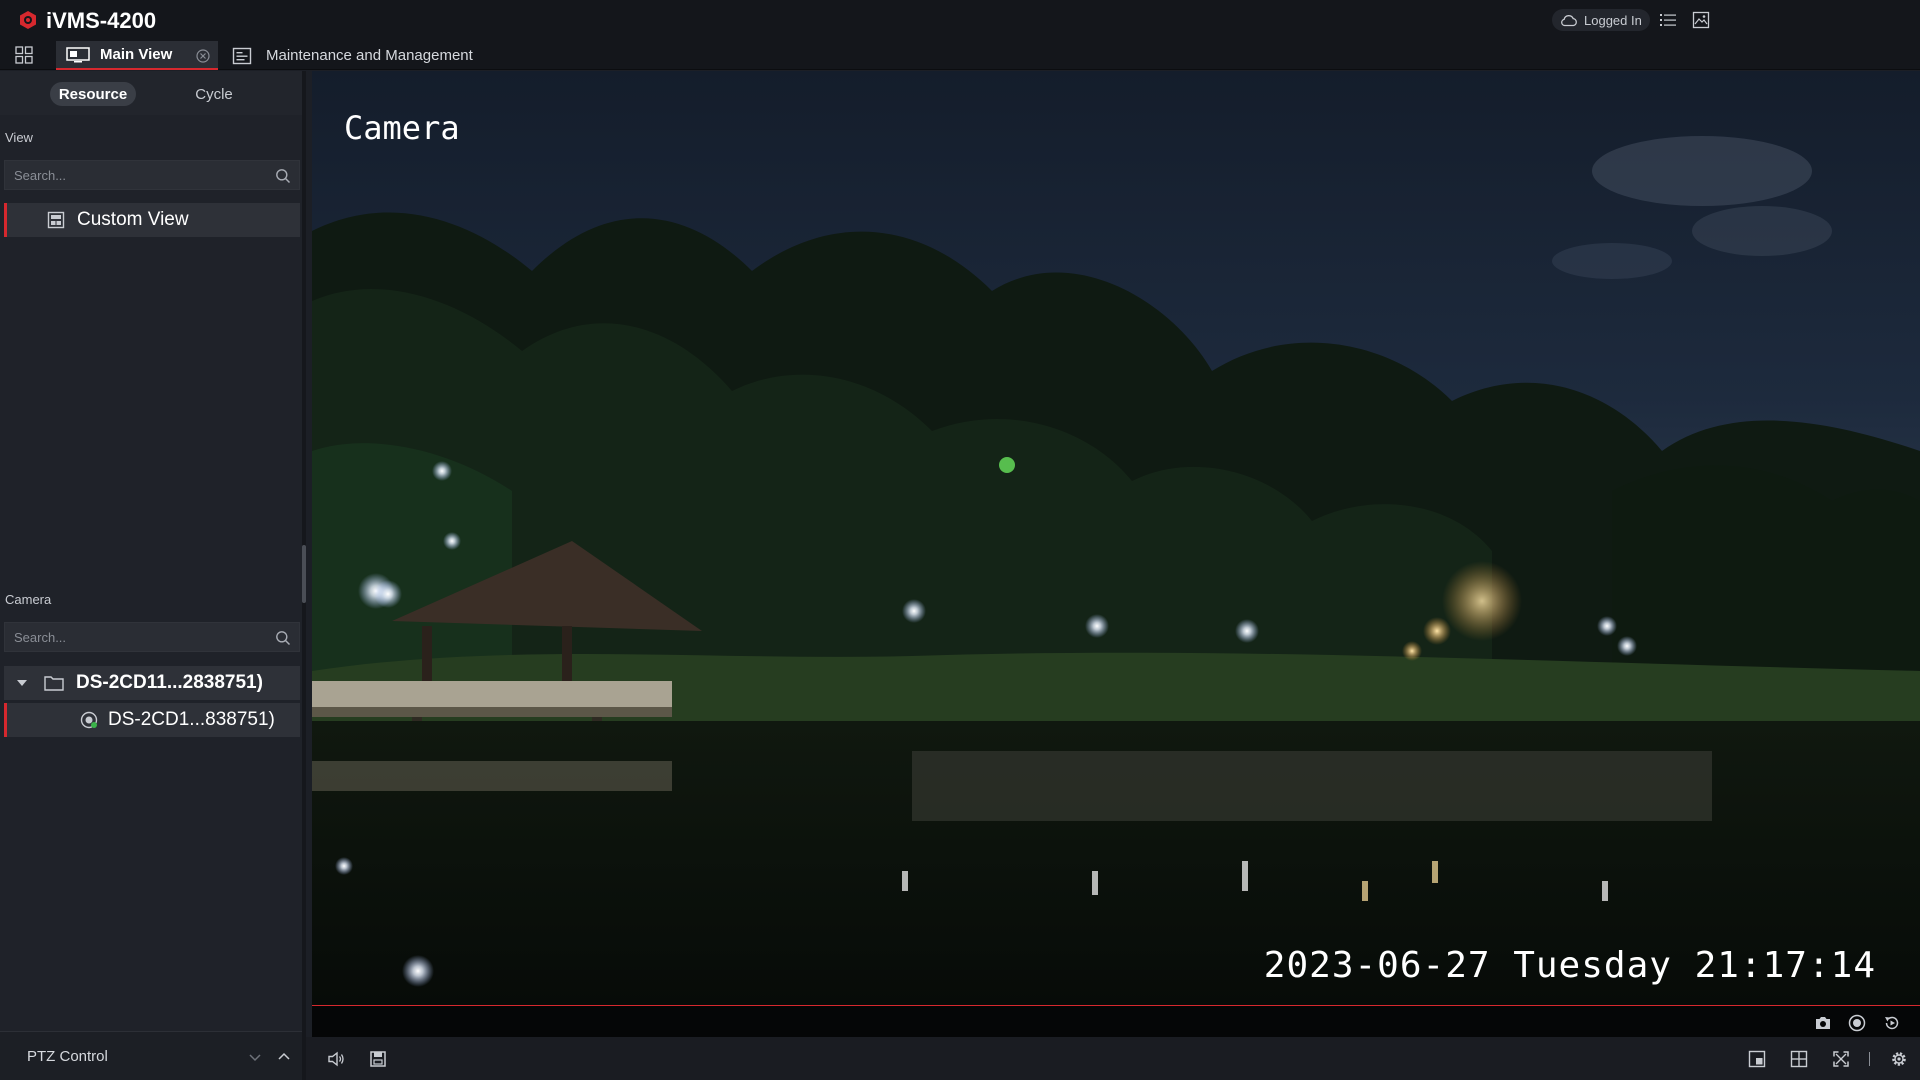  What do you see at coordinates (28, 599) in the screenshot?
I see `camera-section-label: Camera` at bounding box center [28, 599].